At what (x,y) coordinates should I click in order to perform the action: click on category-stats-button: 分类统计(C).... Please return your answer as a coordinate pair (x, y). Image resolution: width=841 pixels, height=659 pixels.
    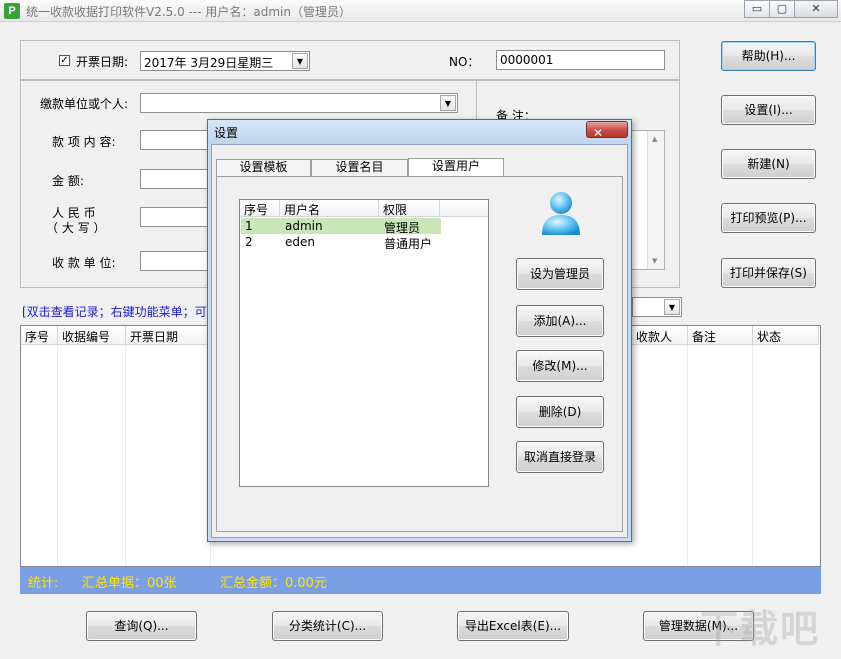
    Looking at the image, I should click on (327, 626).